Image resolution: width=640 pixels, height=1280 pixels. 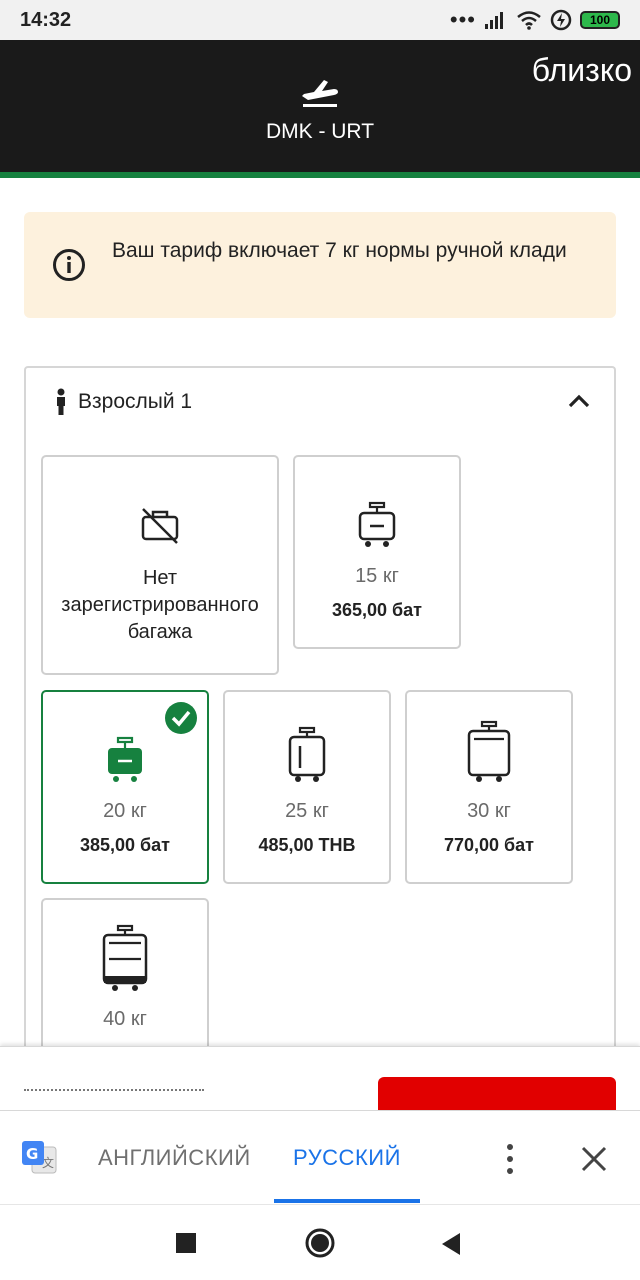 What do you see at coordinates (160, 605) in the screenshot?
I see `no-baggage-label: Нет зарегистрированного багажа` at bounding box center [160, 605].